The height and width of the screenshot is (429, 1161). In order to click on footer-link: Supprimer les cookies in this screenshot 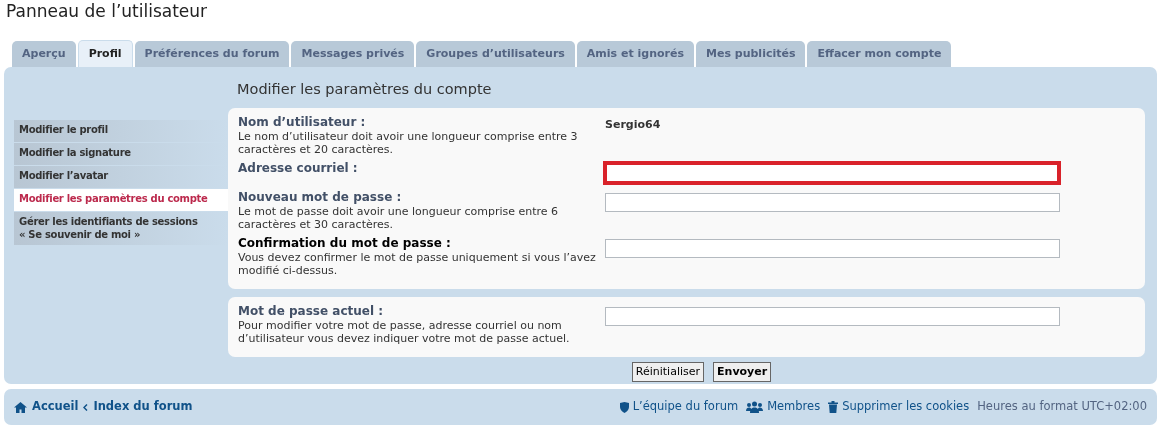, I will do `click(906, 407)`.